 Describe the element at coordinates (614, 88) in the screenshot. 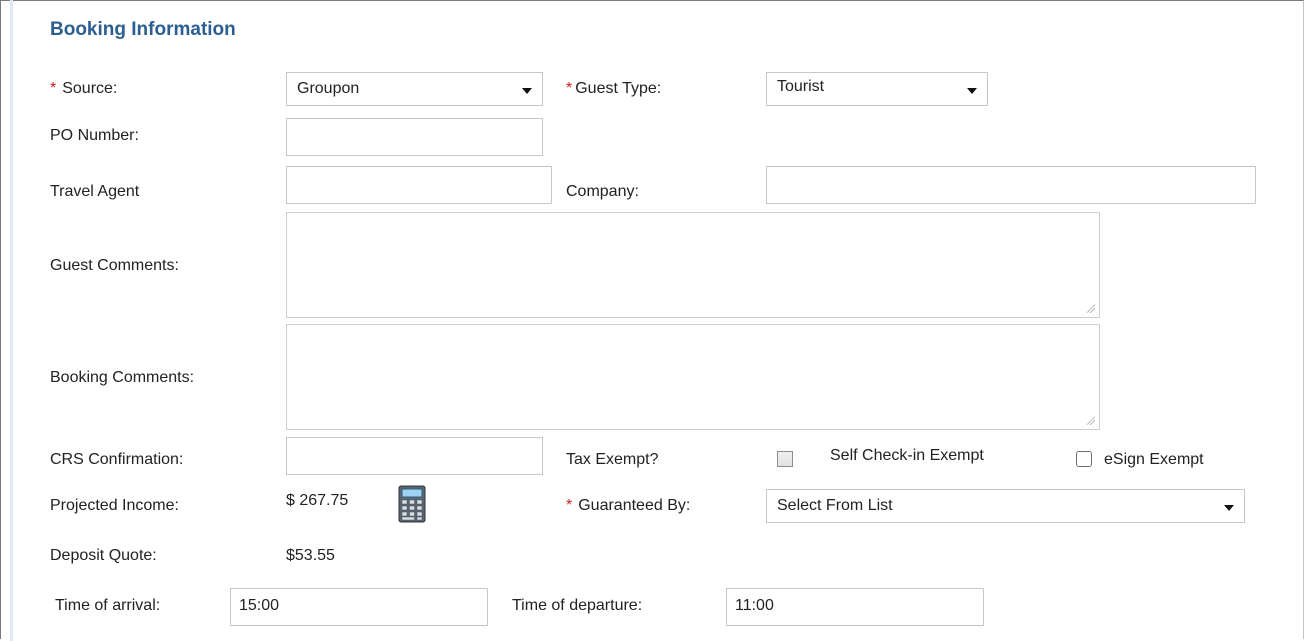

I see `guest-type-label: * Guest Type:` at that location.